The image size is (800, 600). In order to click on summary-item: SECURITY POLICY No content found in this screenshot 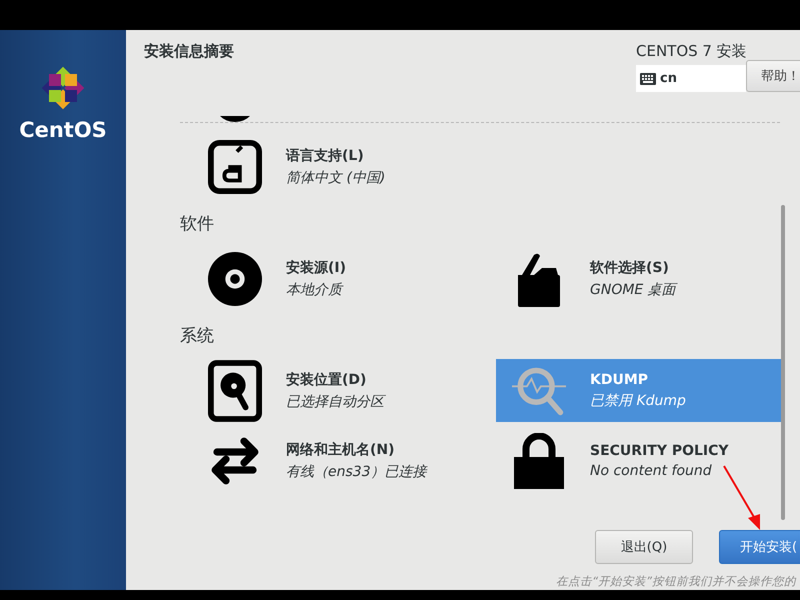, I will do `click(638, 460)`.